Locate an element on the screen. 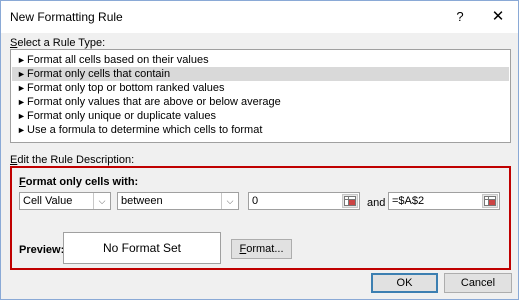 The width and height of the screenshot is (519, 300). list-item: ►Format only unique or duplicate values is located at coordinates (260, 116).